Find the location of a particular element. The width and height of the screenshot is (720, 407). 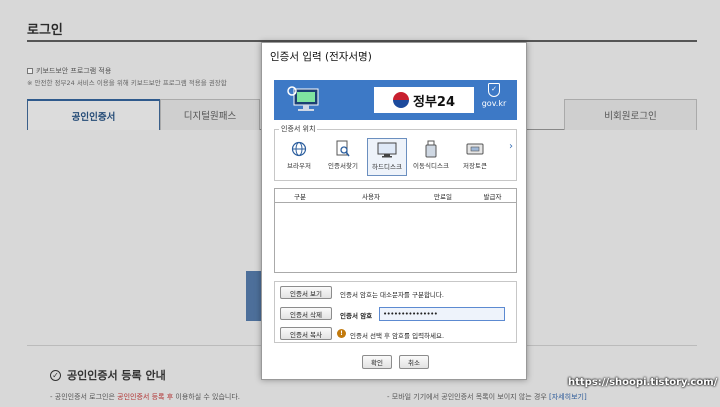

login-button-partial is located at coordinates (254, 296).